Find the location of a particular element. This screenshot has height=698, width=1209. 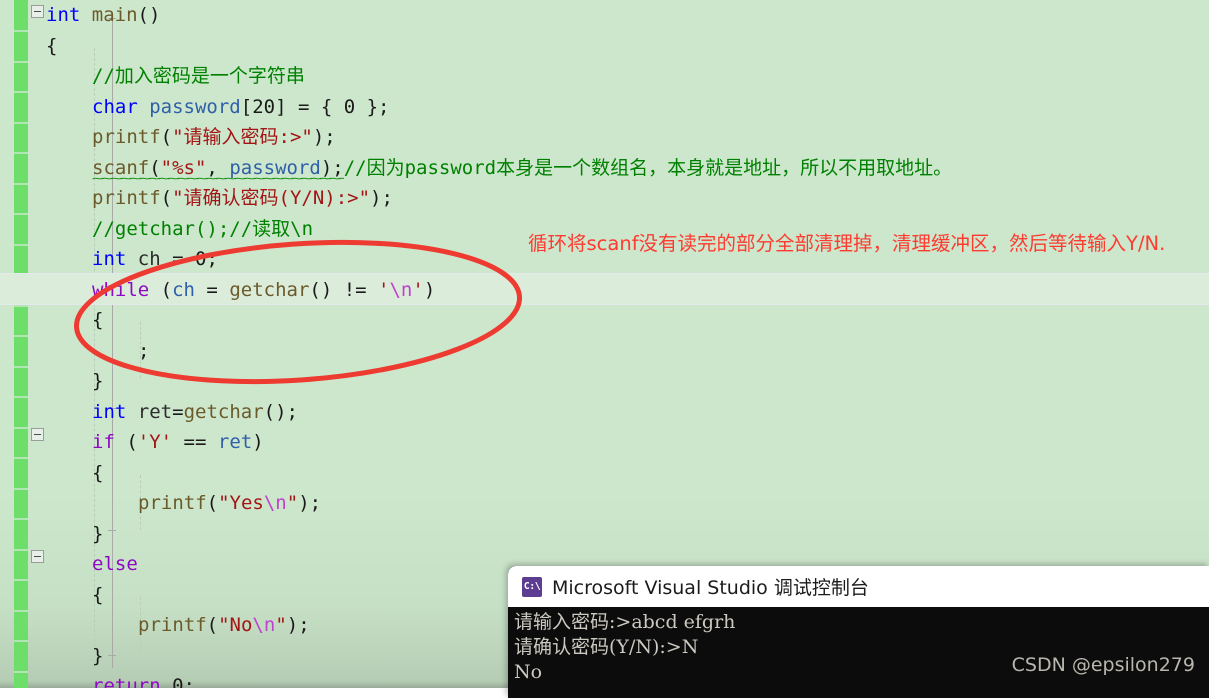

code-token: [ is located at coordinates (246, 106).